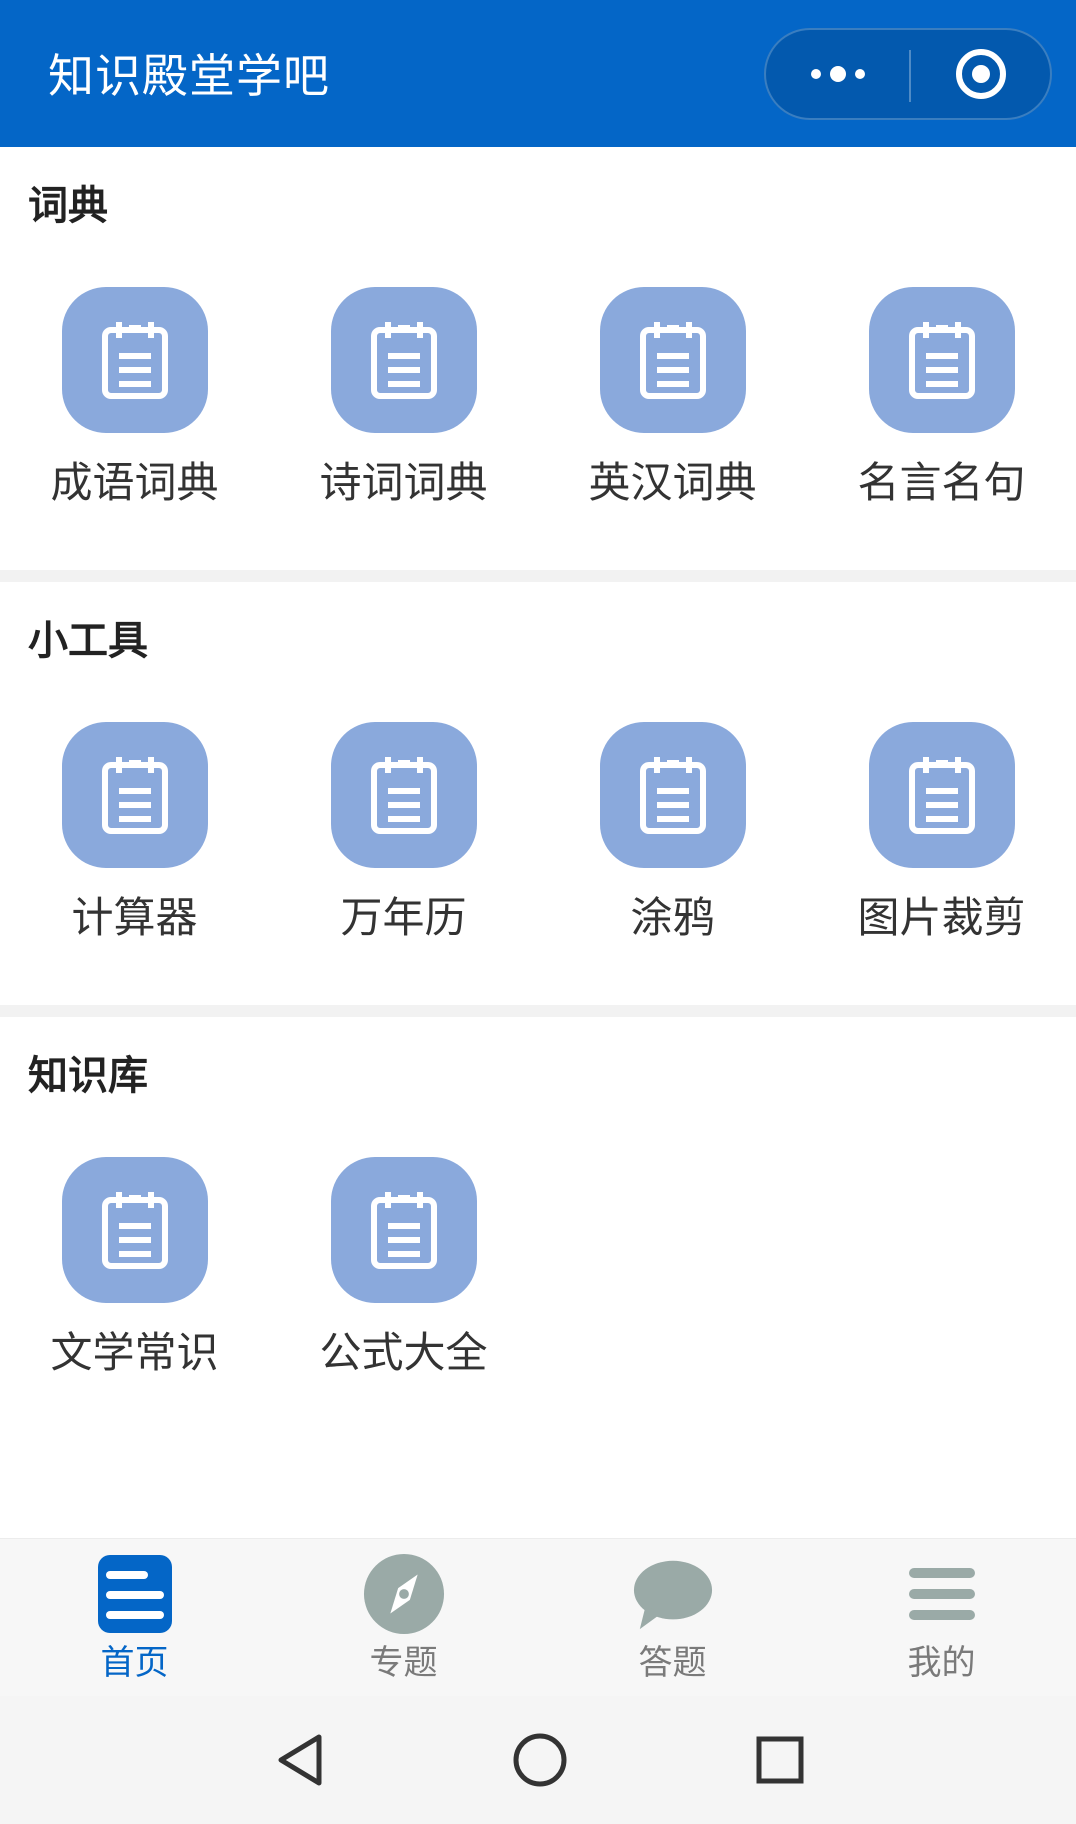  I want to click on item-label: 计算器, so click(134, 917).